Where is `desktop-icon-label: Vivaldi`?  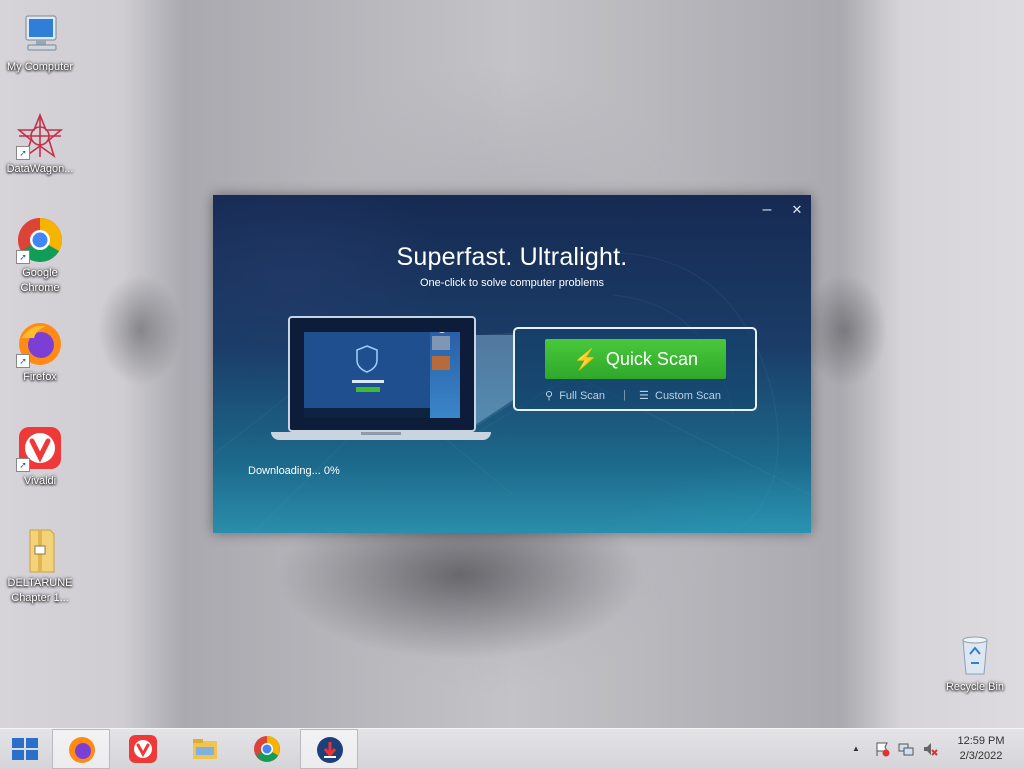 desktop-icon-label: Vivaldi is located at coordinates (40, 481).